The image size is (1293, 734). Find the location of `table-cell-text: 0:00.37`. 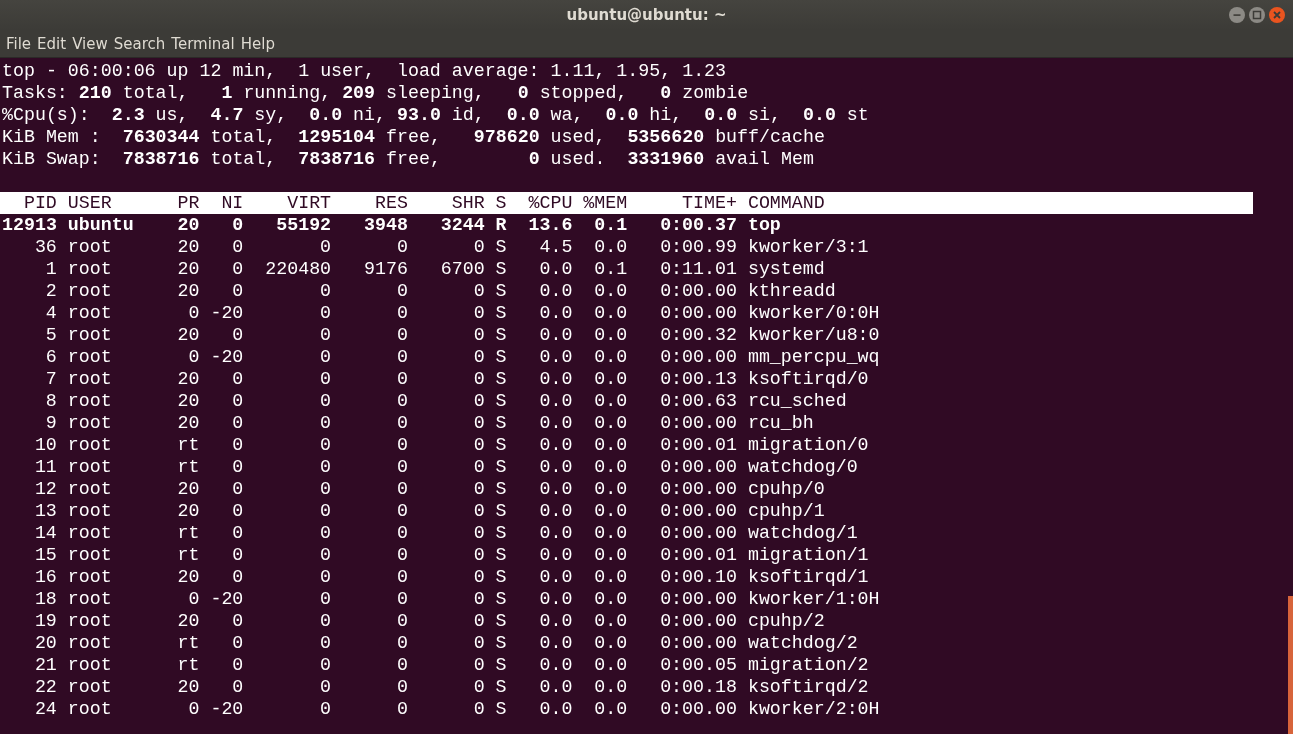

table-cell-text: 0:00.37 is located at coordinates (698, 225).